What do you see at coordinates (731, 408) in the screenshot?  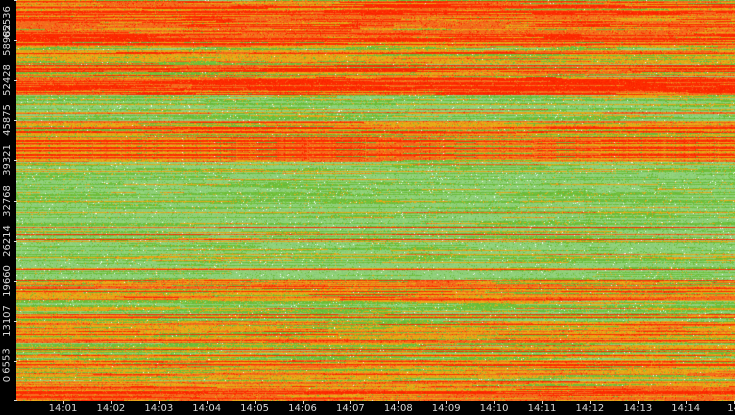 I see `x-tick-label: 14` at bounding box center [731, 408].